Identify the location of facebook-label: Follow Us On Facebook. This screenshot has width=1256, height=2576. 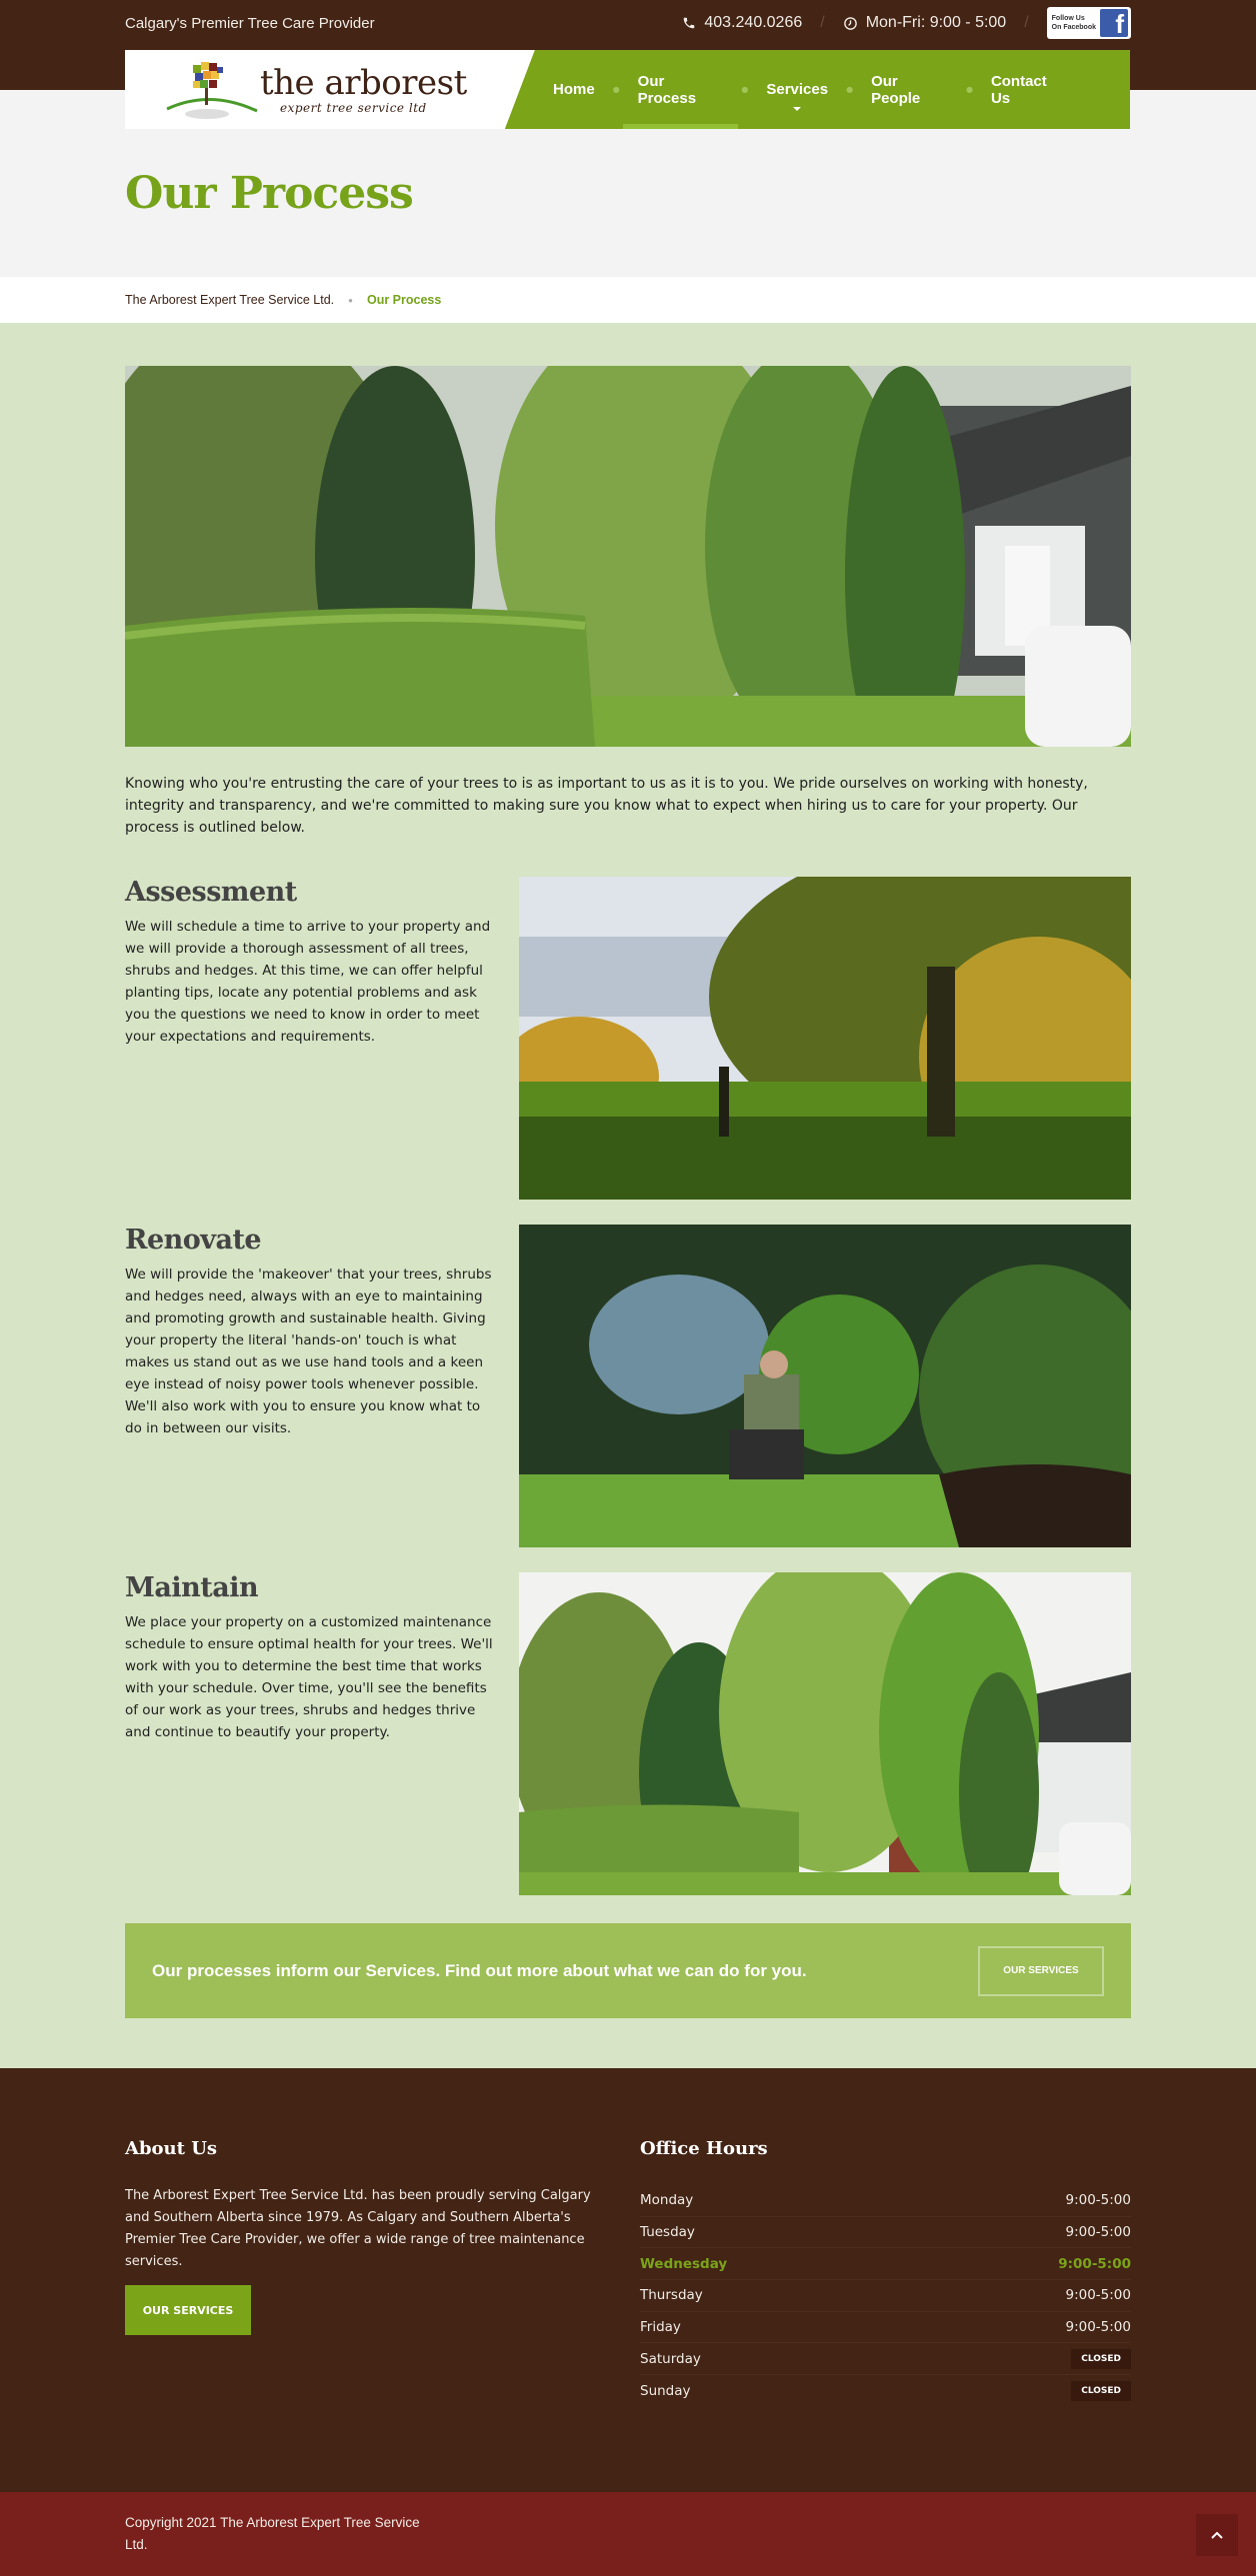
(1074, 23).